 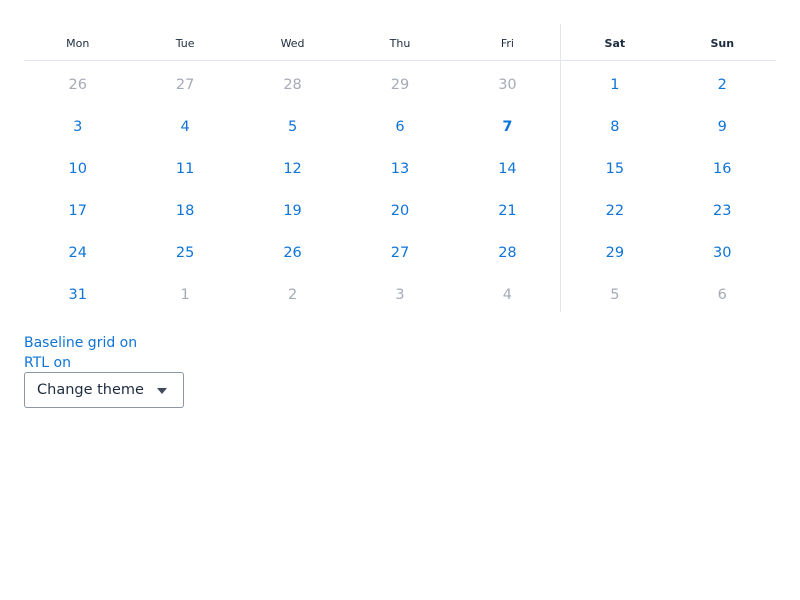 I want to click on weekday-header-fri: Fri, so click(x=507, y=43).